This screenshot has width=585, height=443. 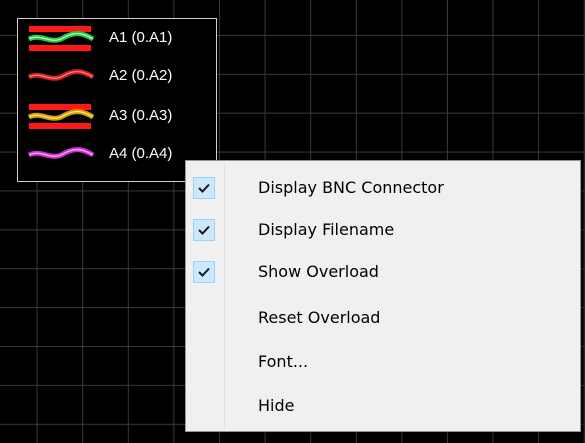 I want to click on menu-item-display-filename: Display Filename, so click(x=383, y=230).